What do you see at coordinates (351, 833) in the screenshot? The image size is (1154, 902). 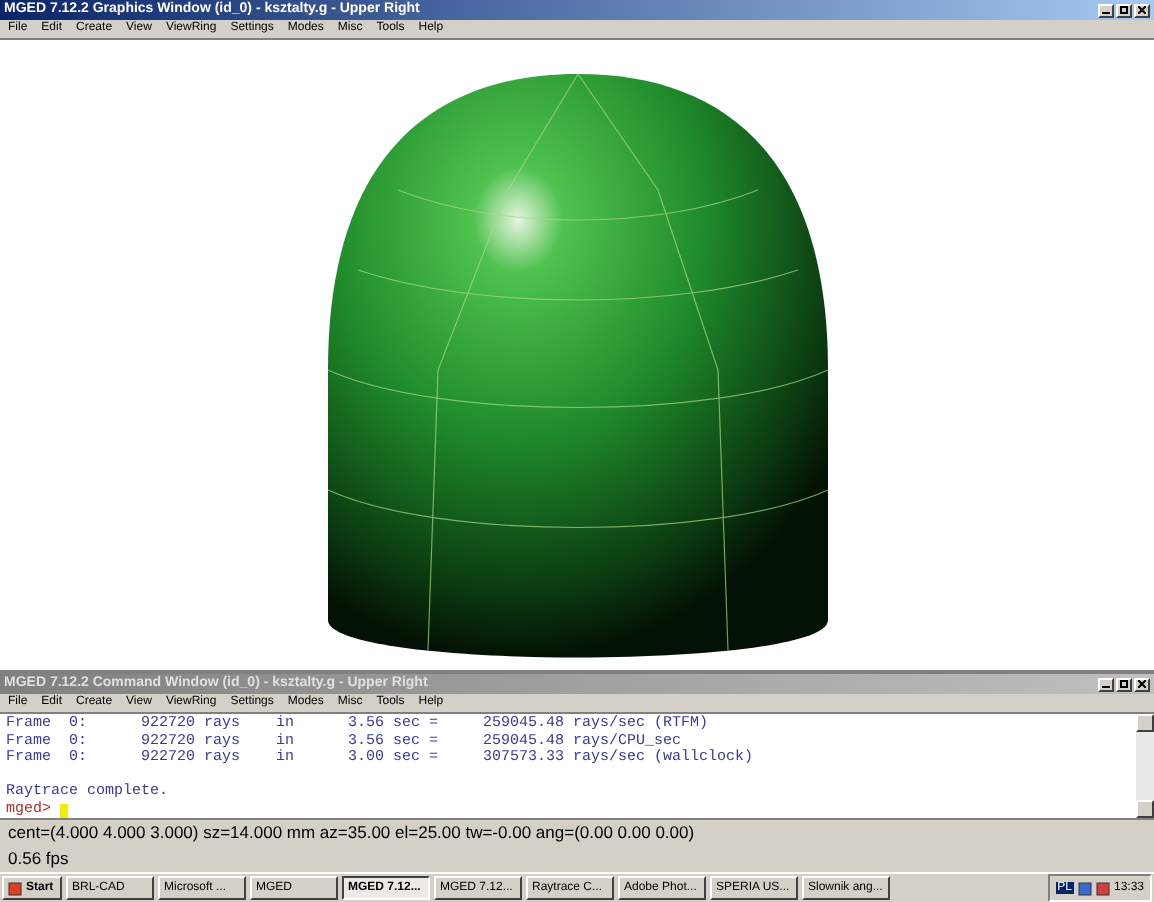 I see `view-status-line: cent=(4.000 4.000 3.000) sz=14.000 mm az=35.00 el=25.00 tw=-0.00 ang=(0.00 0.00 0.00)` at bounding box center [351, 833].